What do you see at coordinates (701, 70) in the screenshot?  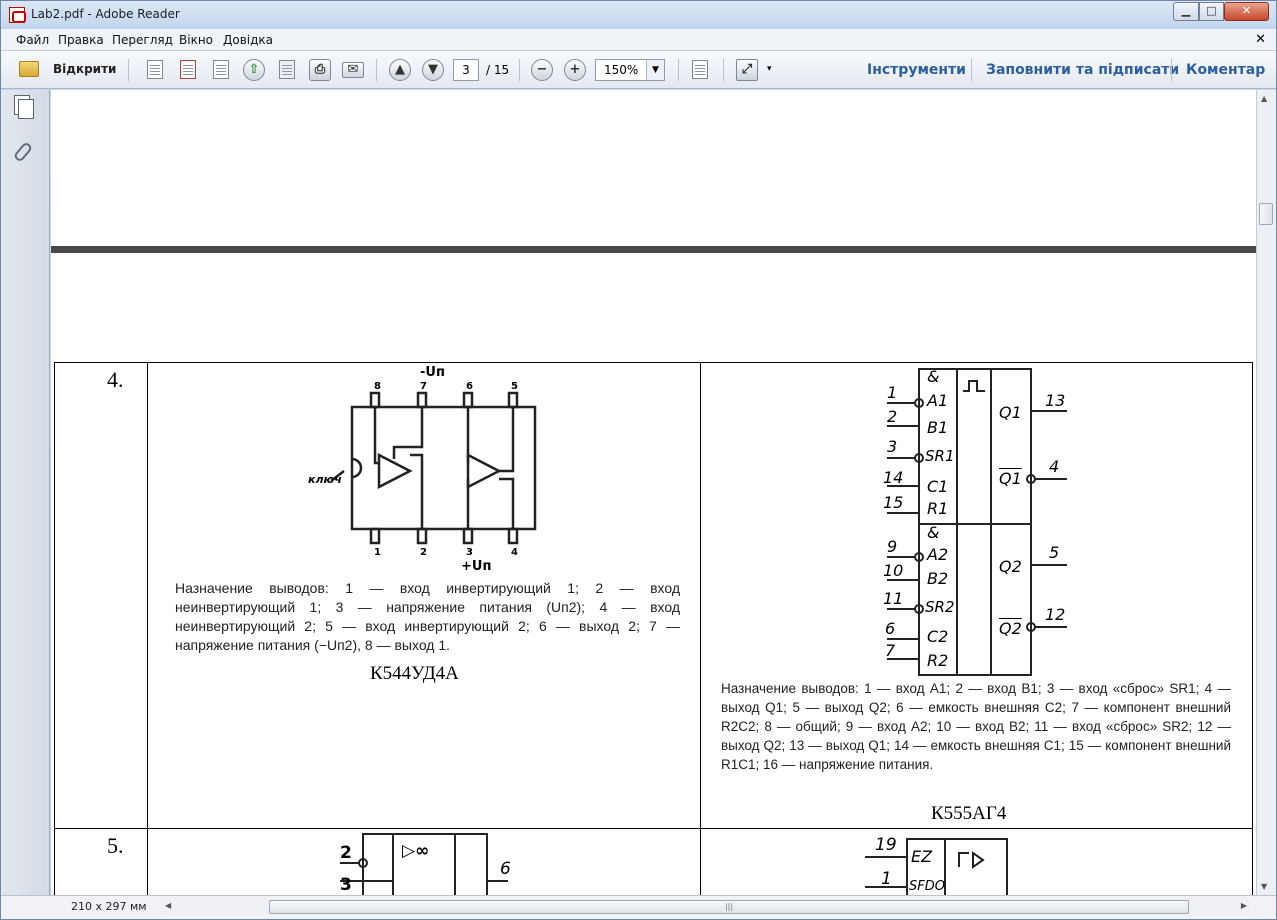 I see `fit-page-icon` at bounding box center [701, 70].